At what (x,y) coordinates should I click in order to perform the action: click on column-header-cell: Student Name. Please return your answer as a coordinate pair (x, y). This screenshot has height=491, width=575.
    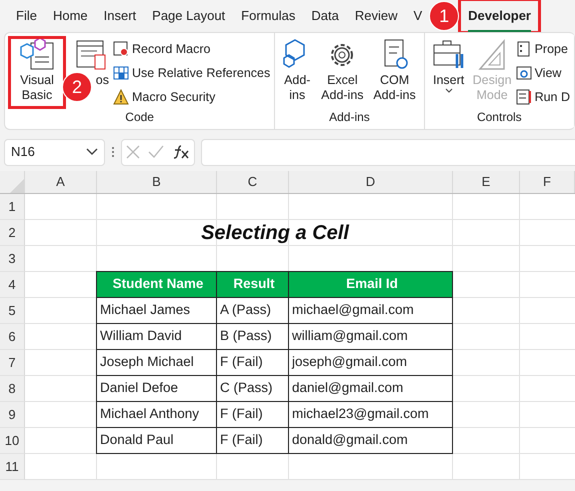
    Looking at the image, I should click on (156, 284).